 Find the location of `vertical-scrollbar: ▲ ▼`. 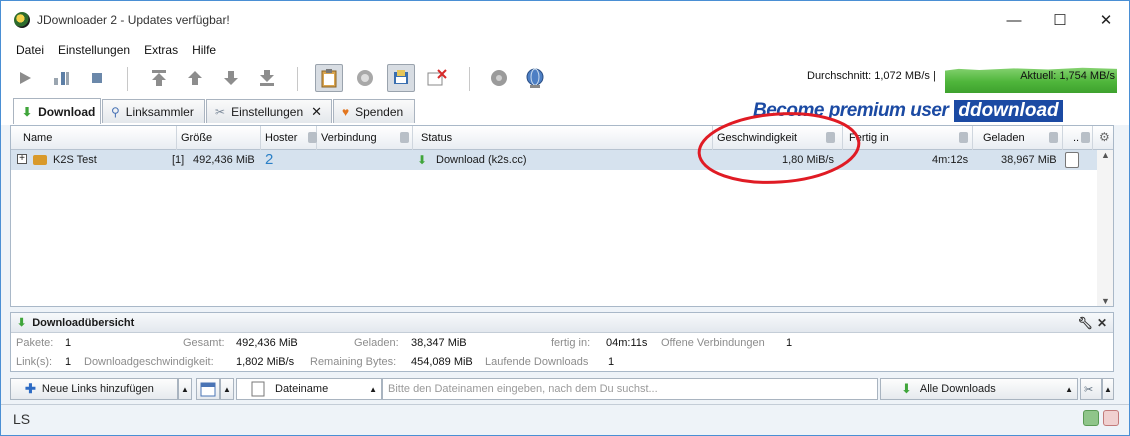

vertical-scrollbar: ▲ ▼ is located at coordinates (1105, 228).